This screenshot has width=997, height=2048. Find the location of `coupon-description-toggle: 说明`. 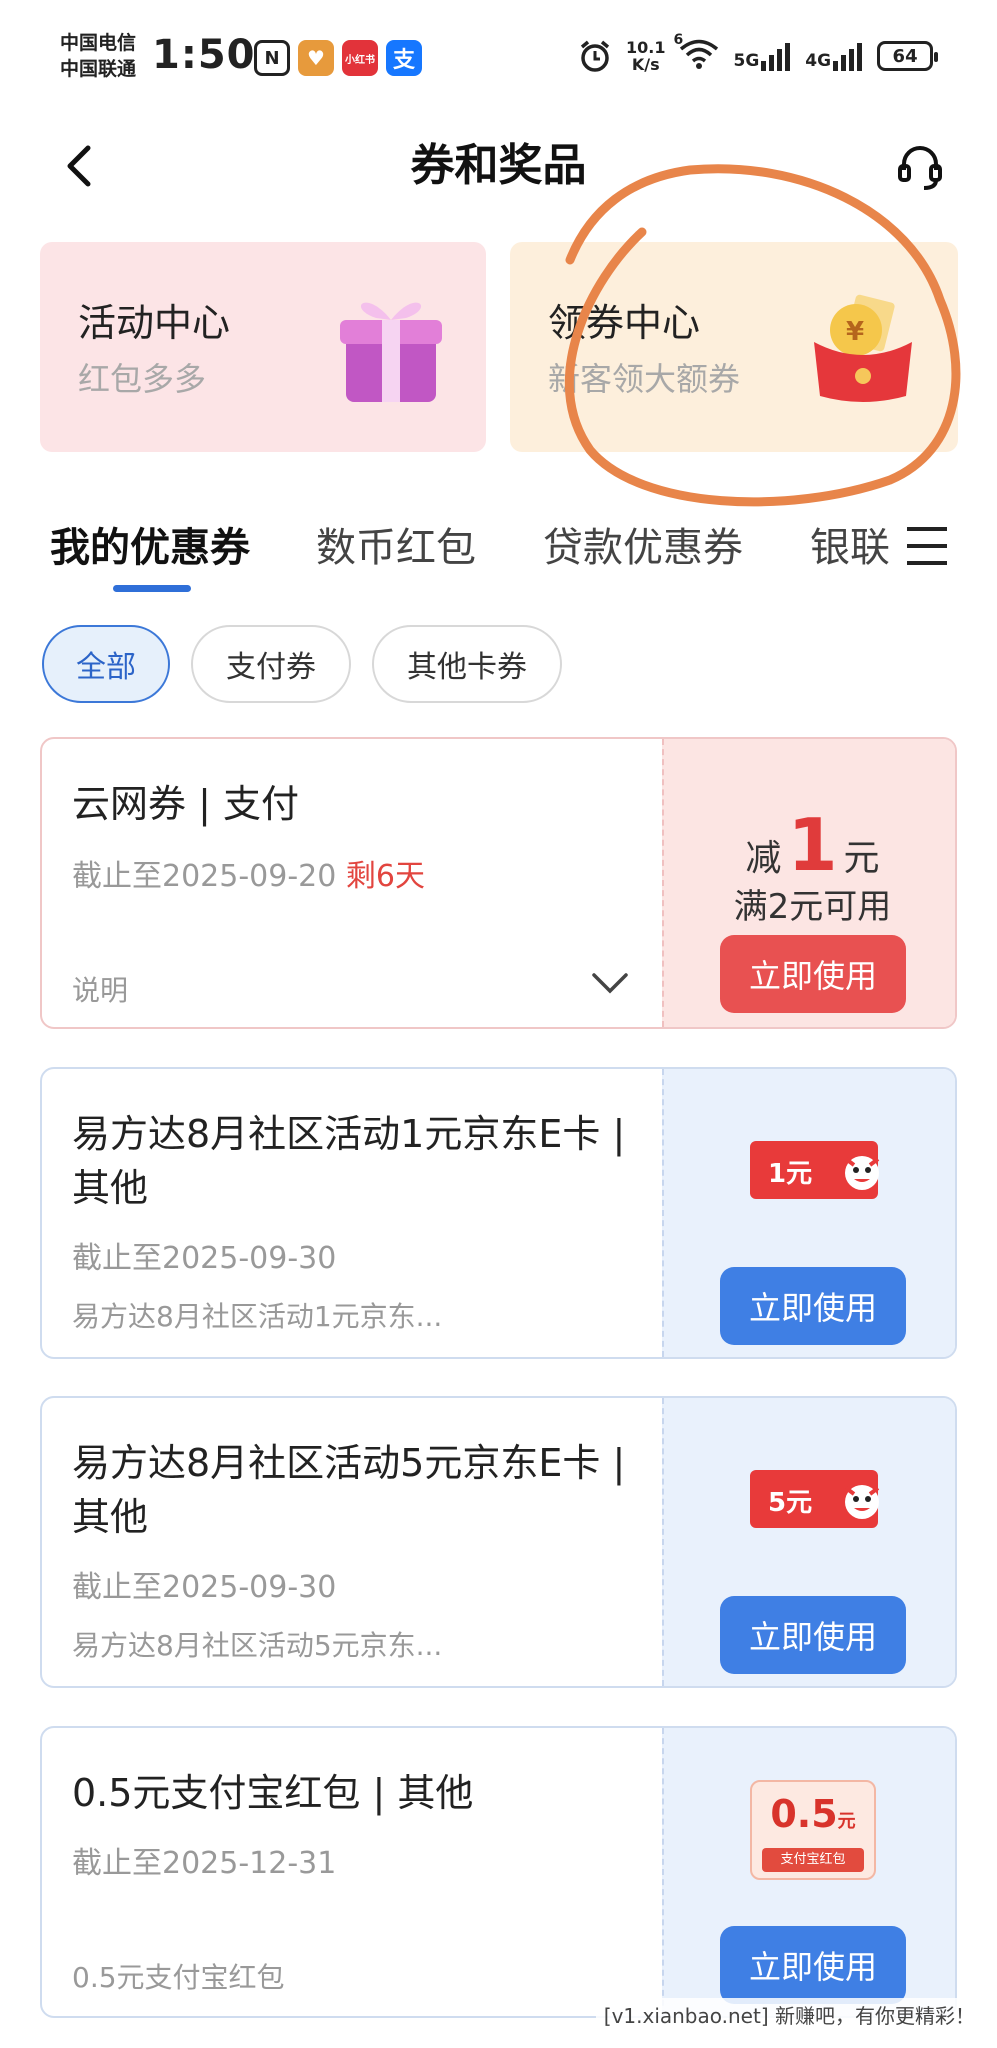

coupon-description-toggle: 说明 is located at coordinates (100, 989).